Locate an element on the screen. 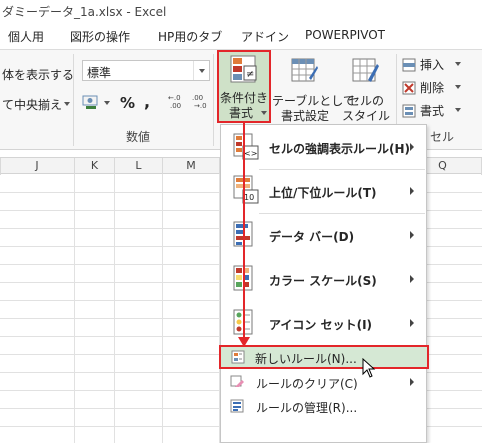 Image resolution: width=482 pixels, height=443 pixels. tab-personal: 個人用 is located at coordinates (26, 36).